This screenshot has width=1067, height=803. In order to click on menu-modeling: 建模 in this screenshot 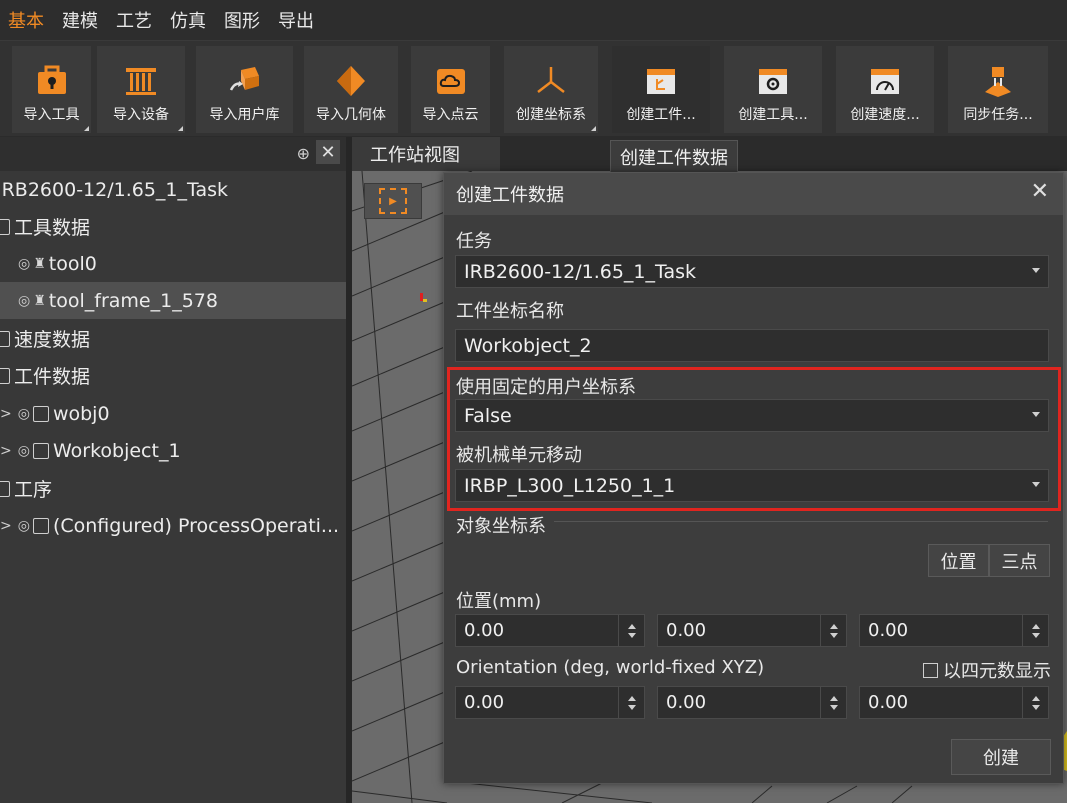, I will do `click(80, 20)`.